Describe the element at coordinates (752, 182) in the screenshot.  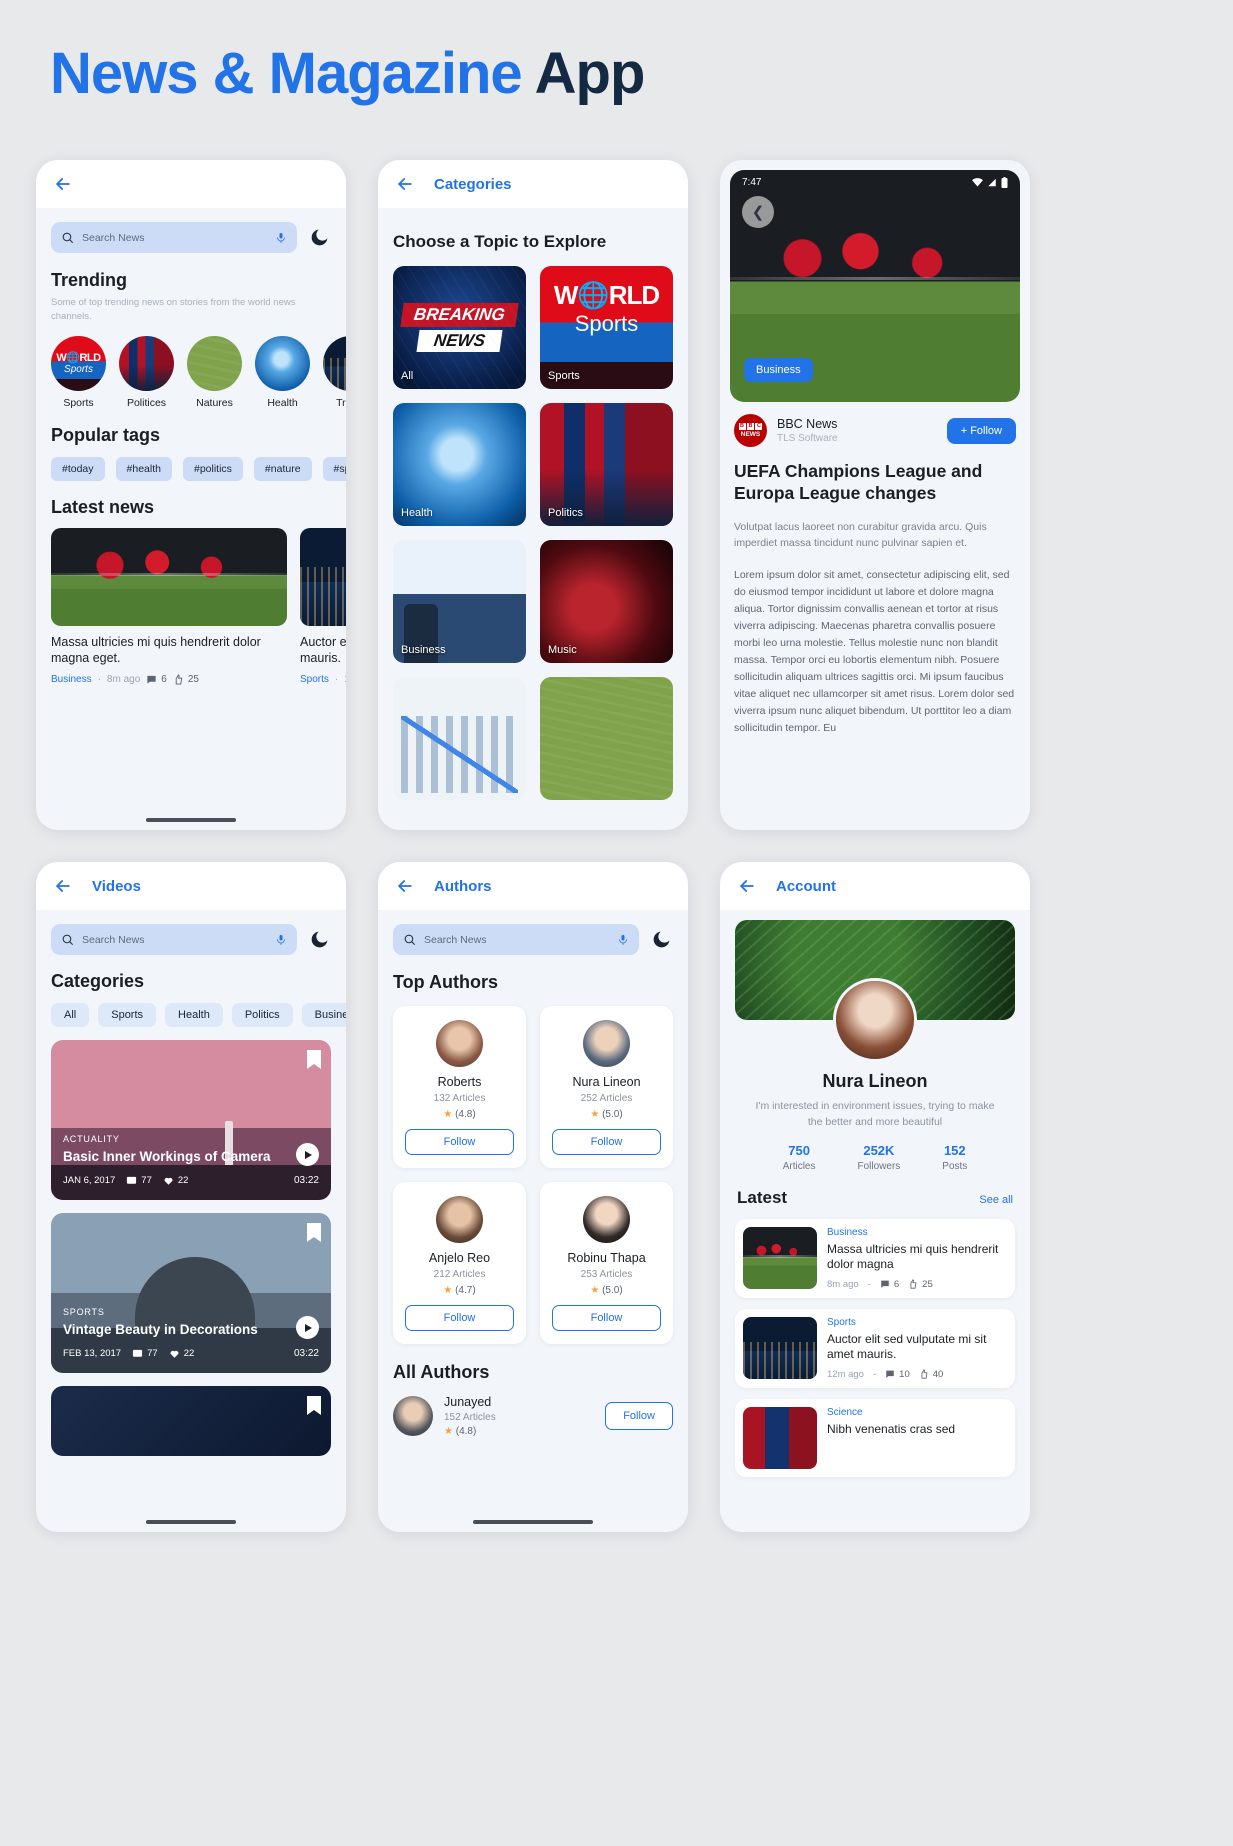
I see `status-time: 7:47` at that location.